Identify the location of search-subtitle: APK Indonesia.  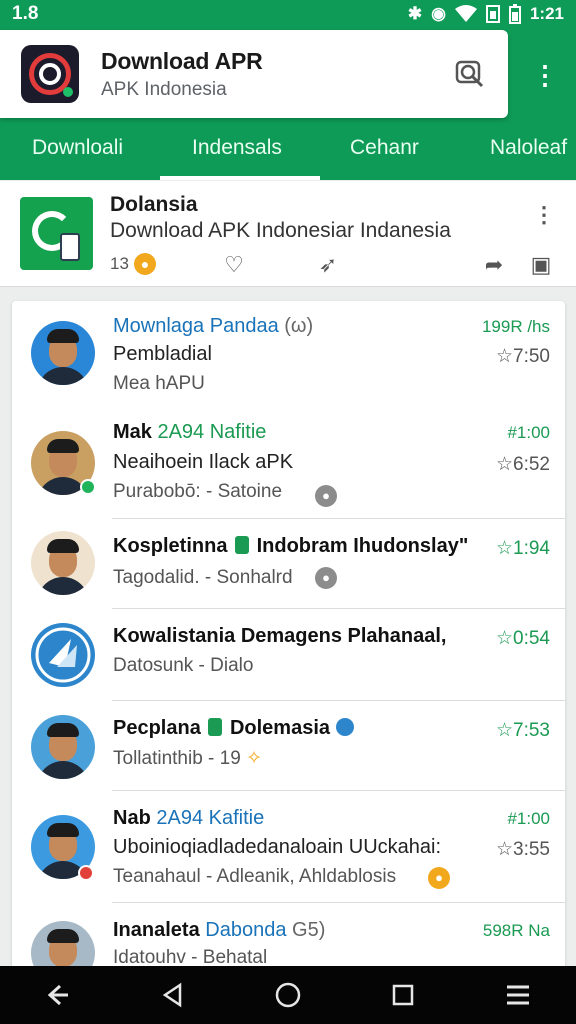
(164, 89).